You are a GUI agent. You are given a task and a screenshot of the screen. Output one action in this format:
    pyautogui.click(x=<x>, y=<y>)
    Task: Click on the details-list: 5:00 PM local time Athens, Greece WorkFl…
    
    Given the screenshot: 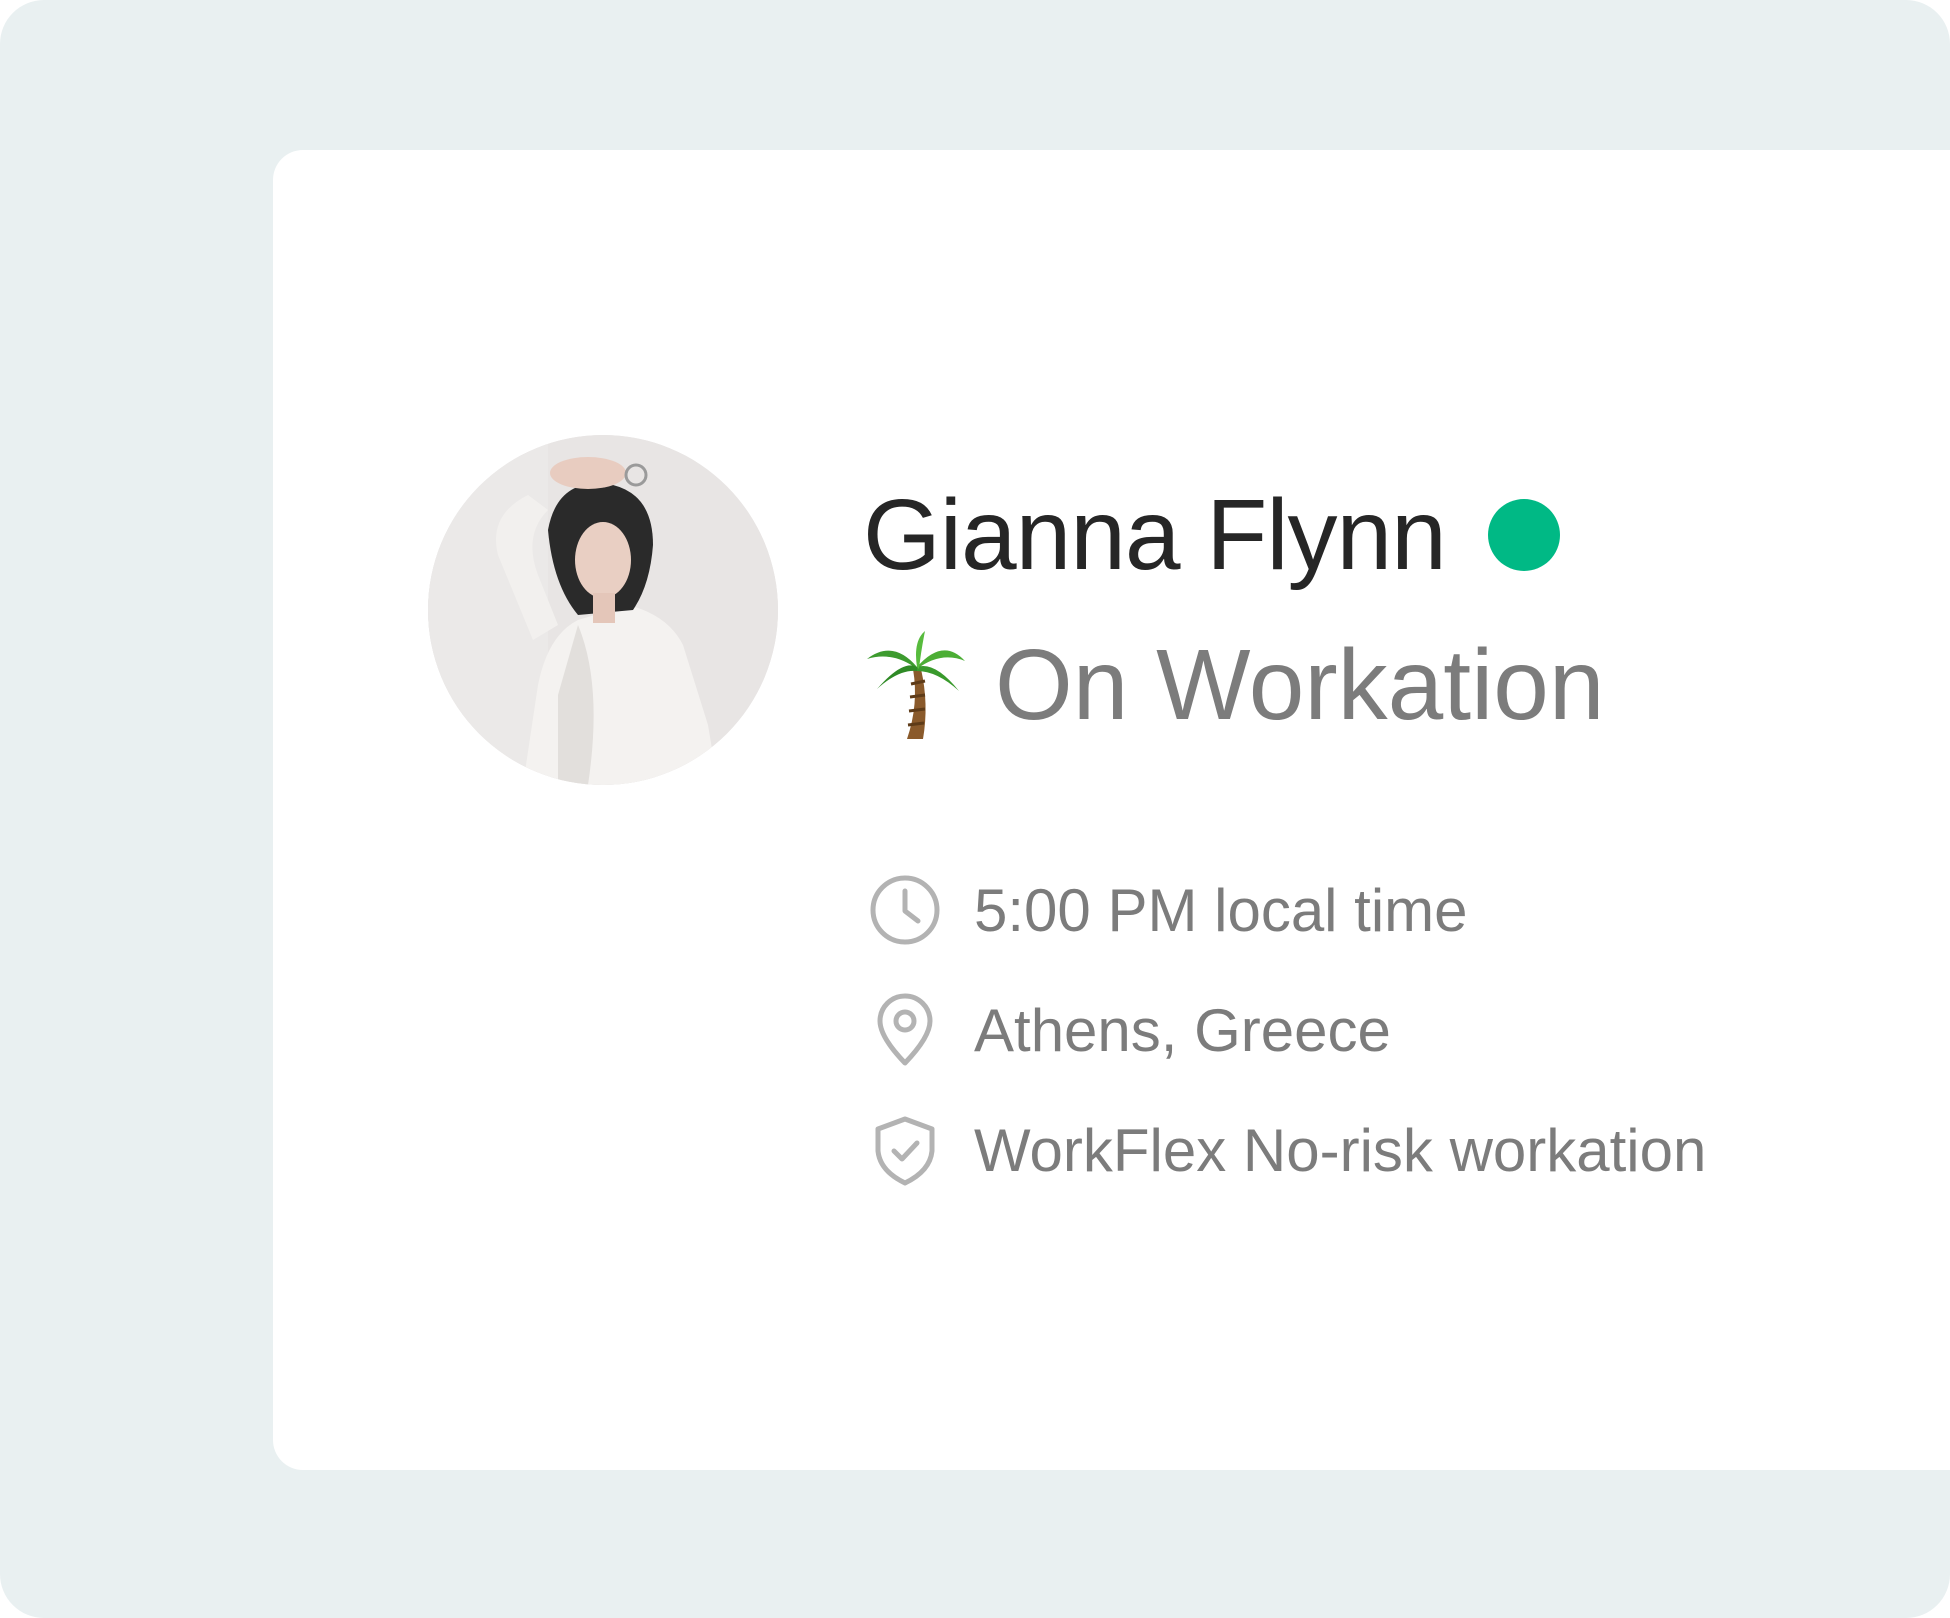 What is the action you would take?
    pyautogui.click(x=1287, y=1030)
    